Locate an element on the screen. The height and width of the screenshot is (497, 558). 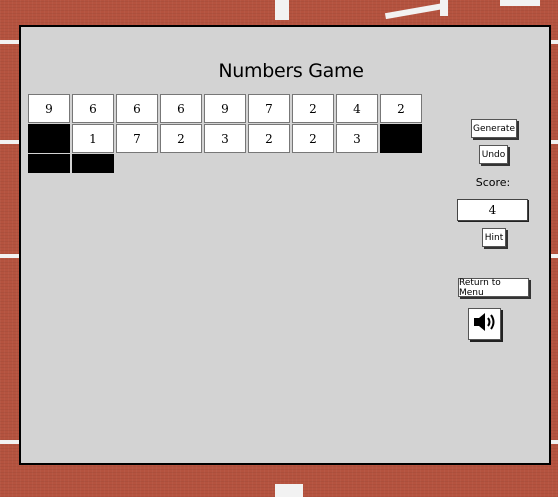
undo-button: Undo is located at coordinates (493, 154).